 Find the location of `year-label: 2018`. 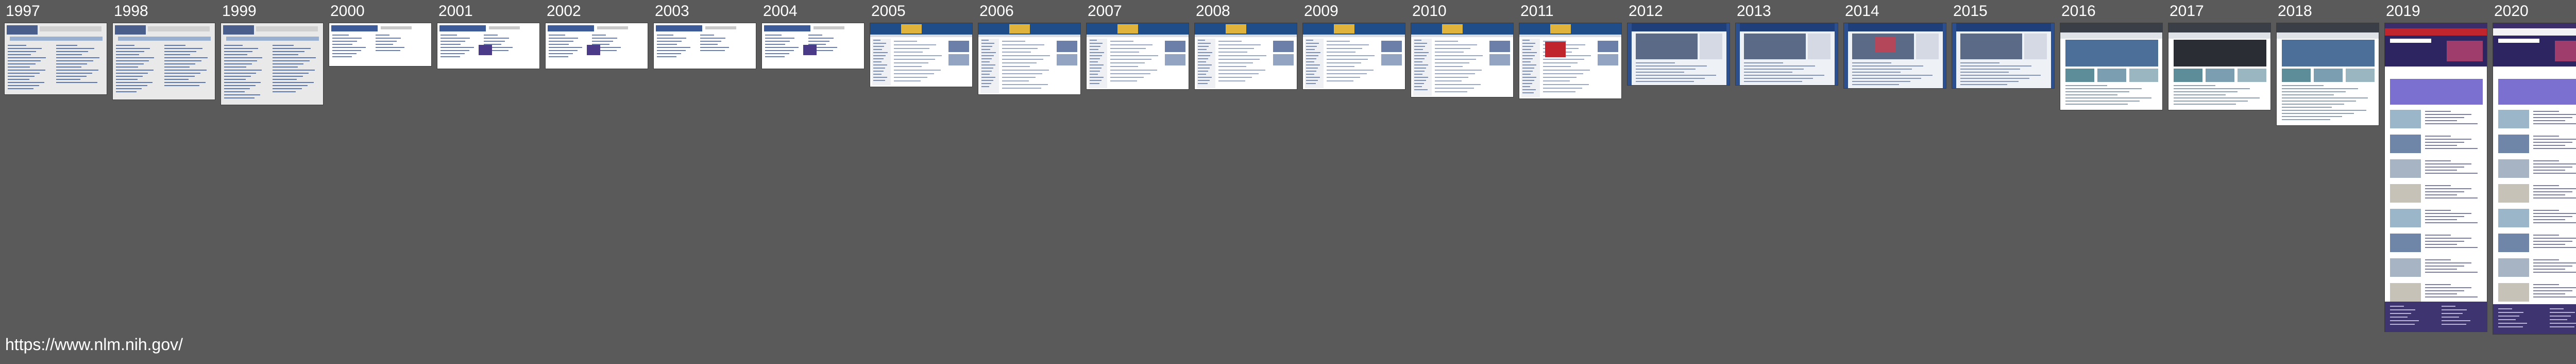

year-label: 2018 is located at coordinates (2295, 11).